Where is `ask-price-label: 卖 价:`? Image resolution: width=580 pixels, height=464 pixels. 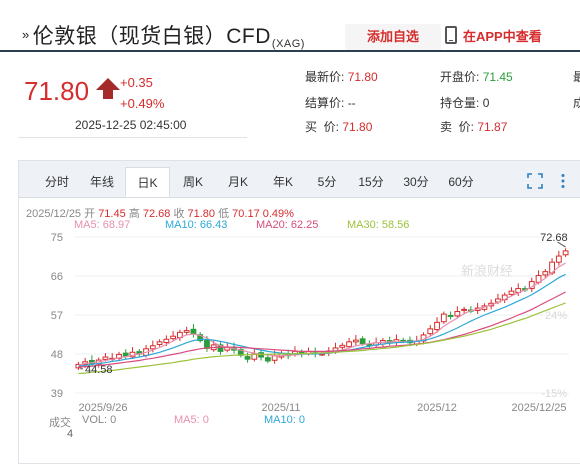
ask-price-label: 卖 价: is located at coordinates (457, 127).